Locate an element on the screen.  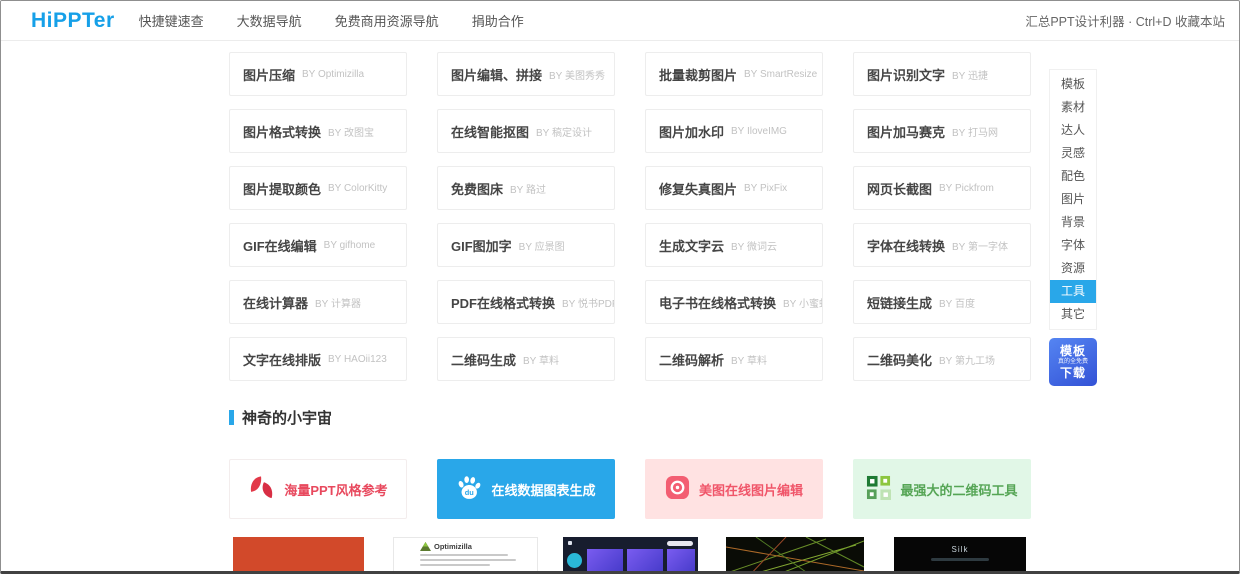
baidu-paw-icon: du is located at coordinates (469, 489).